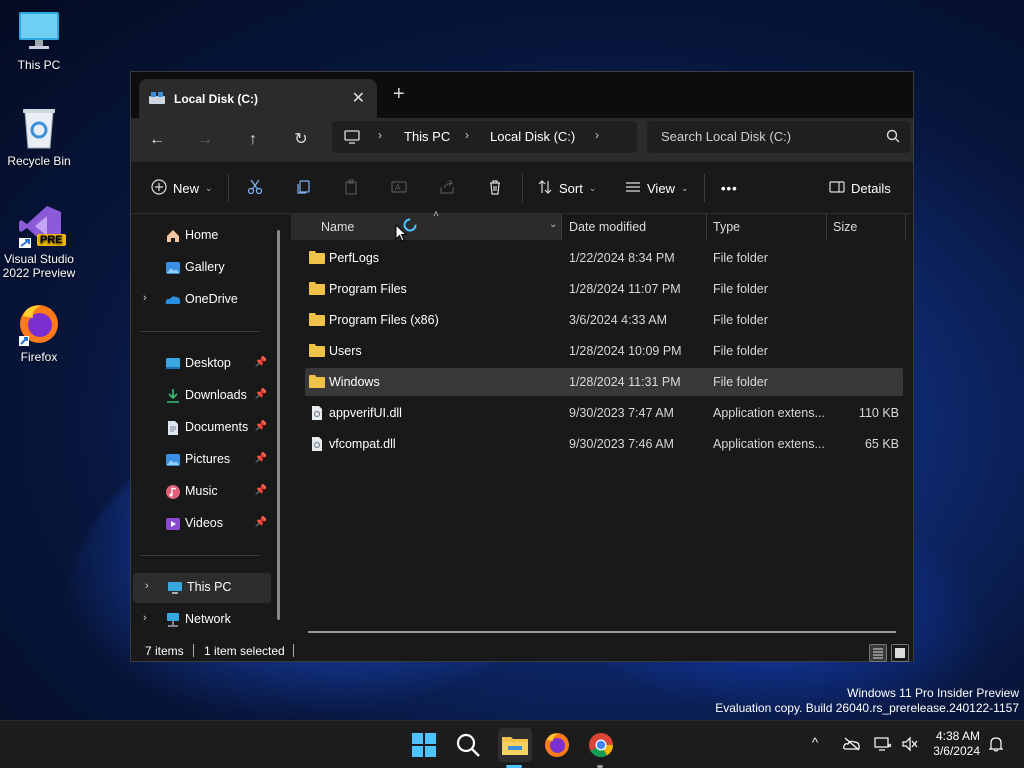 Image resolution: width=1024 pixels, height=768 pixels. I want to click on gallery-icon, so click(173, 268).